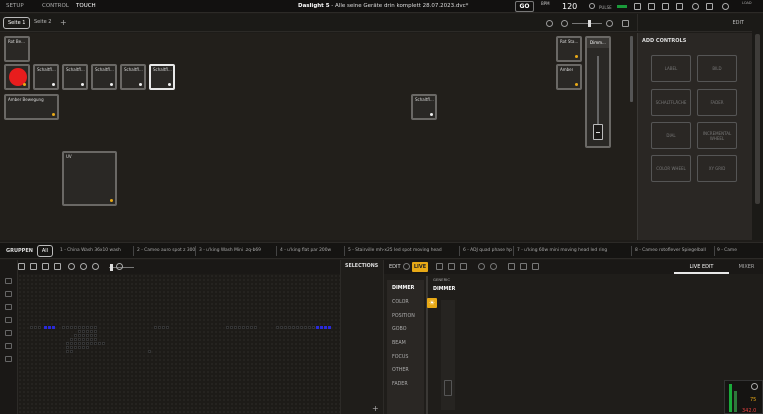 Image resolution: width=763 pixels, height=414 pixels. Describe the element at coordinates (400, 302) in the screenshot. I see `category-color: COLOR` at that location.